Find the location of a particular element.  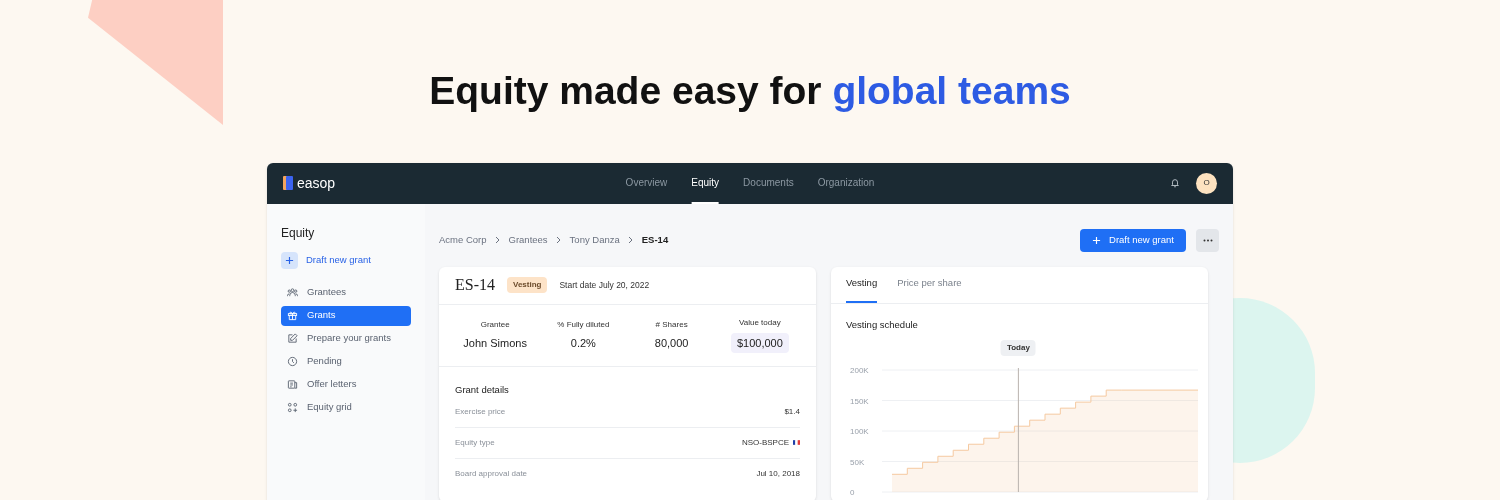

detail-value: Jul 10, 2018 is located at coordinates (778, 474).